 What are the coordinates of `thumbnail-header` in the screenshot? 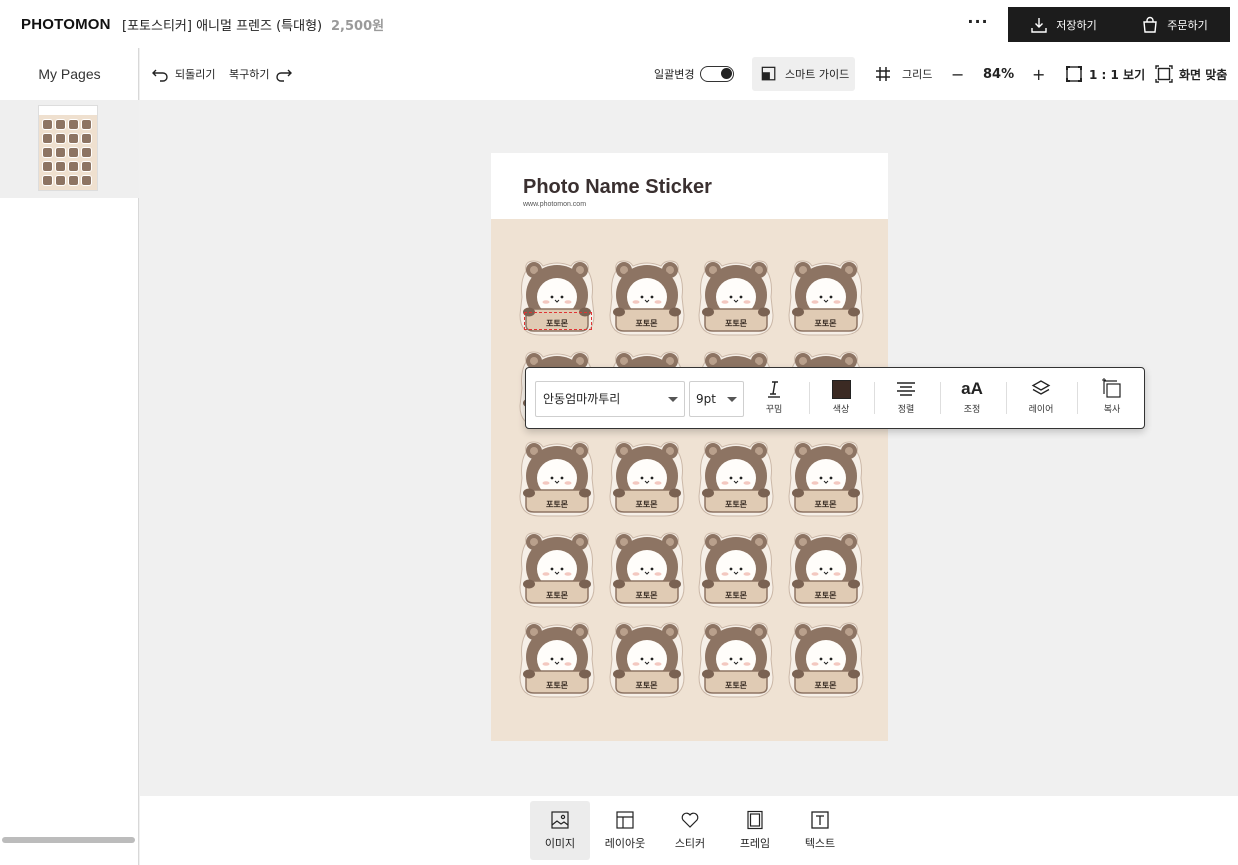 It's located at (68, 110).